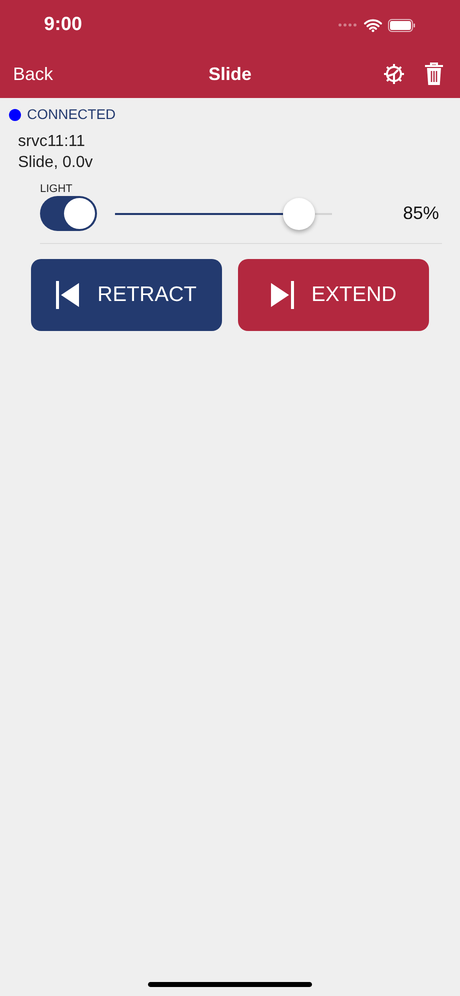 This screenshot has height=996, width=460. I want to click on brightness-slider, so click(223, 214).